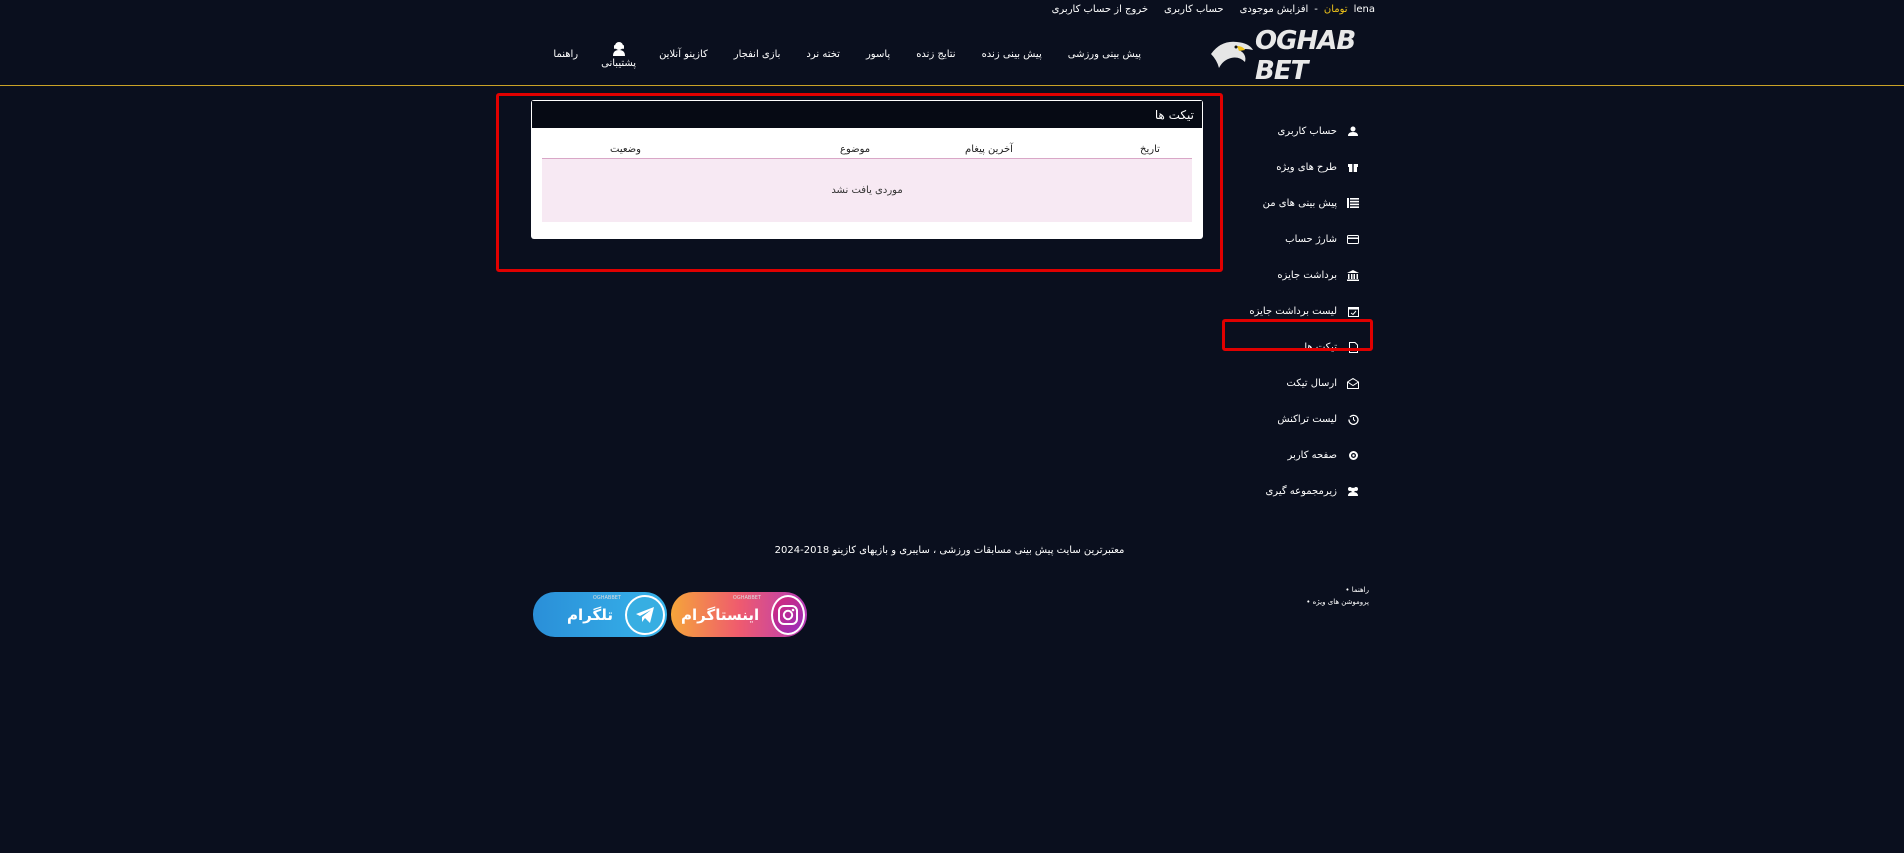 This screenshot has height=853, width=1904. I want to click on sidebar-item-label: حساب کاربری, so click(1307, 131).